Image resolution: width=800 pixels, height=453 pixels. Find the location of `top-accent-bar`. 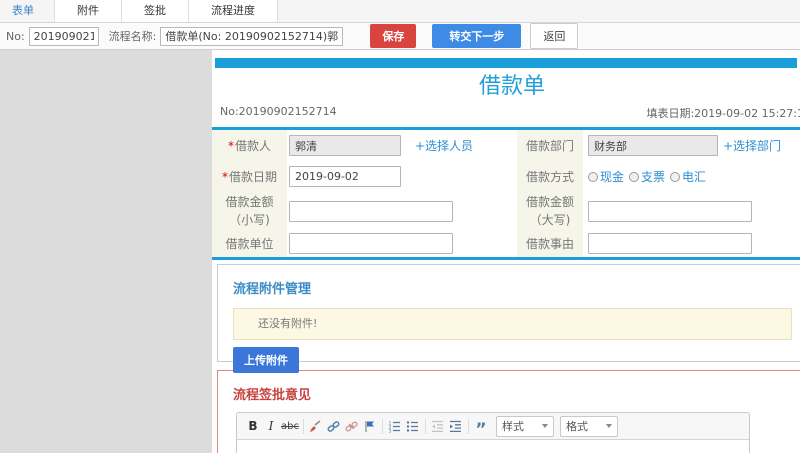

top-accent-bar is located at coordinates (506, 63).